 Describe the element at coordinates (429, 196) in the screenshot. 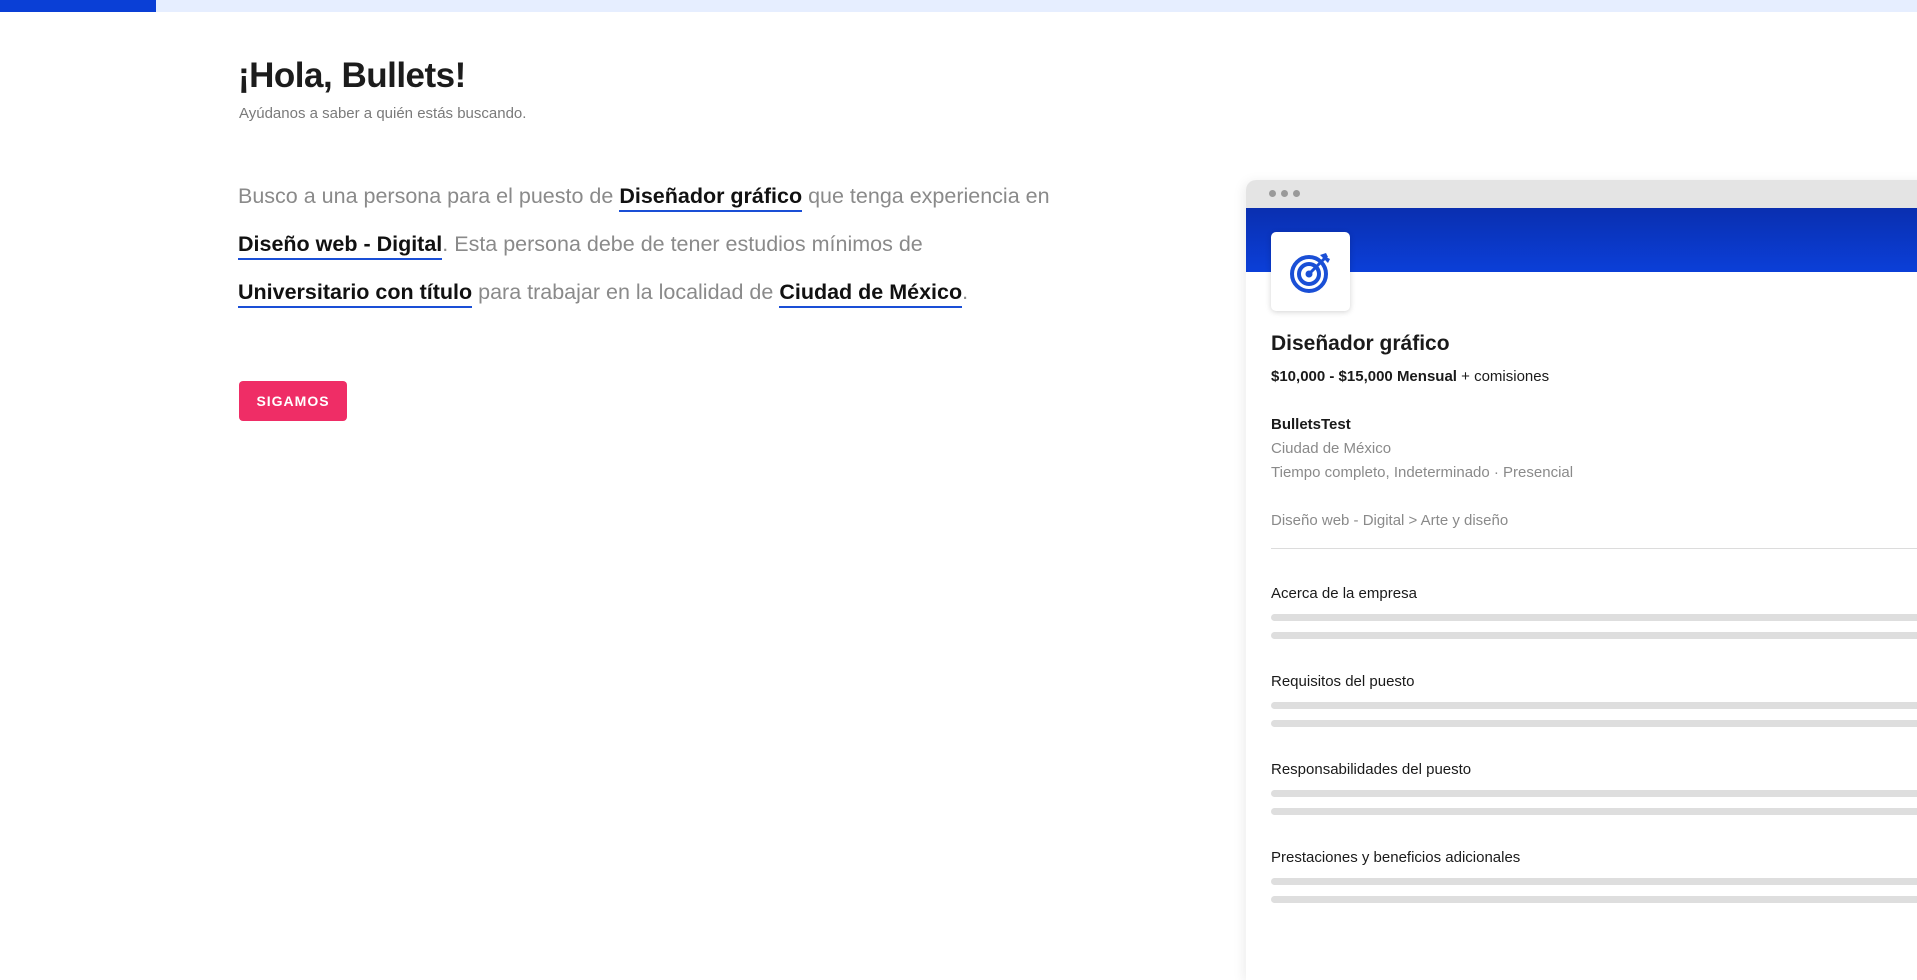

I see `sentence-text: Busco a una persona para el puesto de` at that location.